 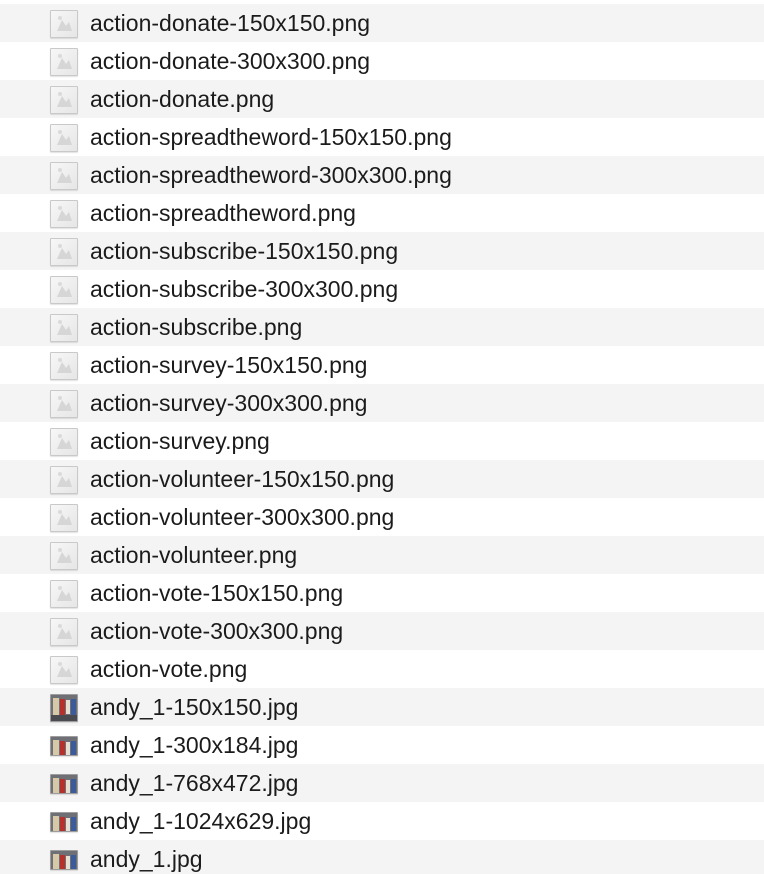 I want to click on file-row: action-vote-300x300.png, so click(x=382, y=631).